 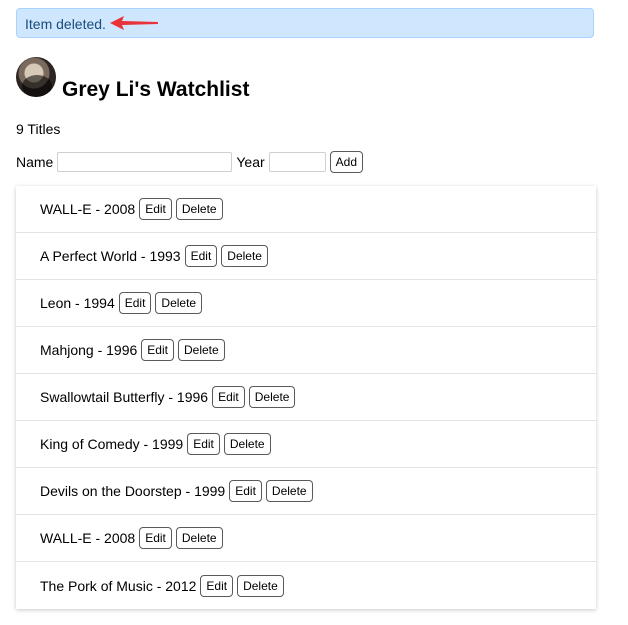 I want to click on add-button: Add, so click(x=346, y=162).